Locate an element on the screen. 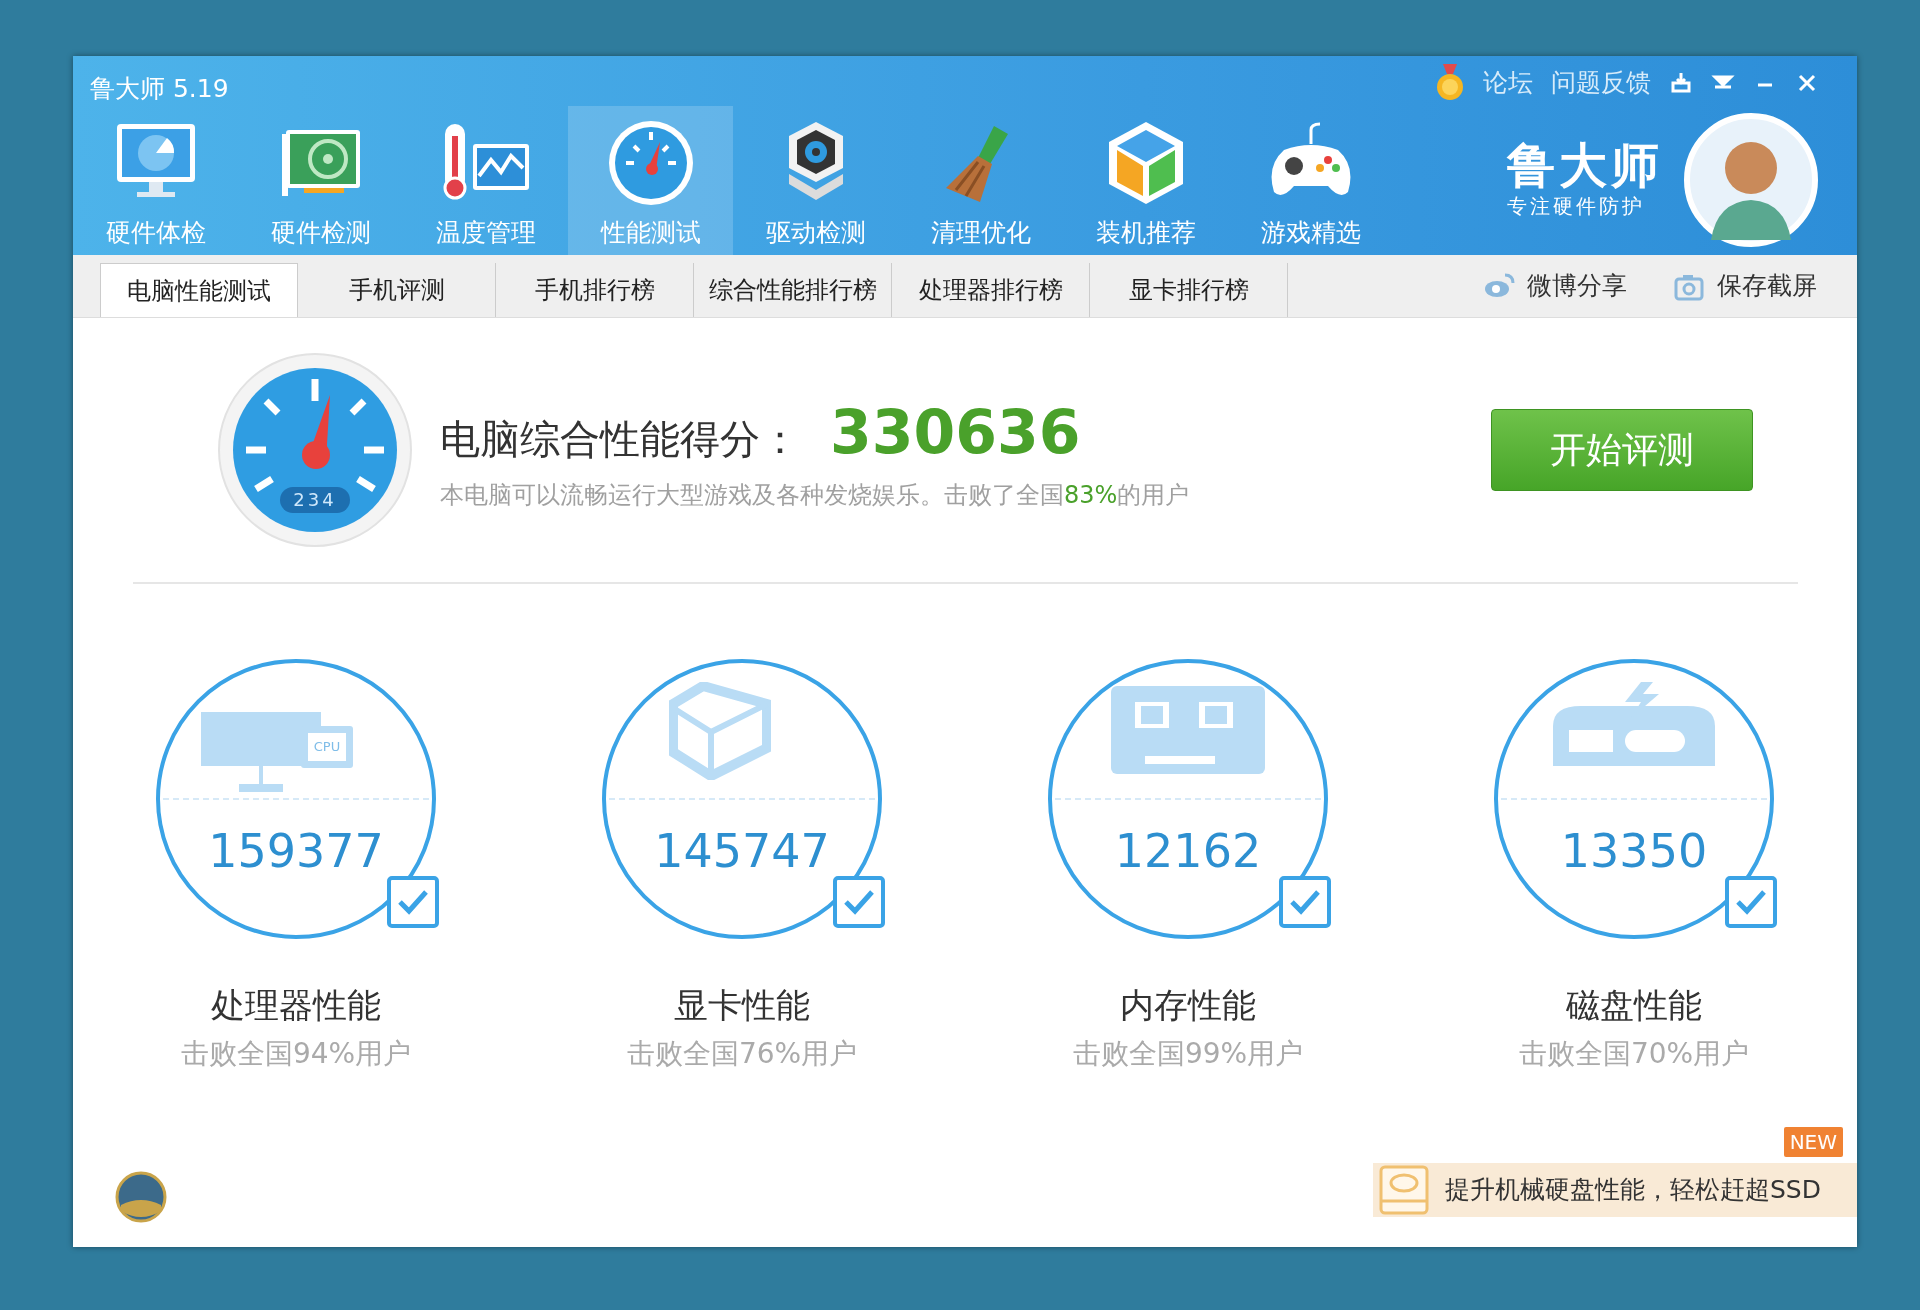  nav-tab: 清理优化 is located at coordinates (980, 180).